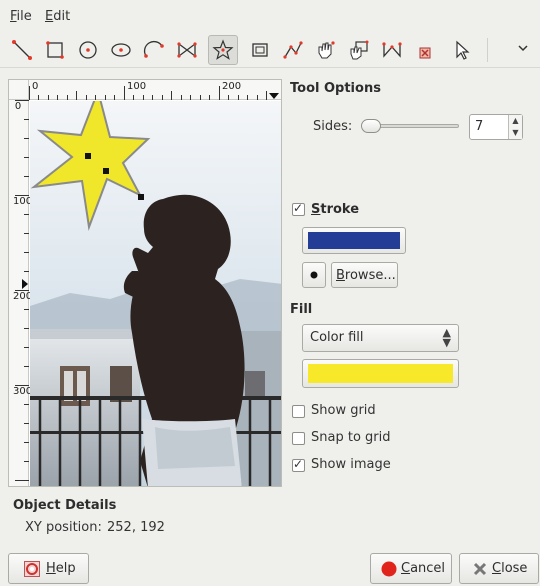 This screenshot has width=540, height=586. I want to click on star-tool-button, so click(223, 50).